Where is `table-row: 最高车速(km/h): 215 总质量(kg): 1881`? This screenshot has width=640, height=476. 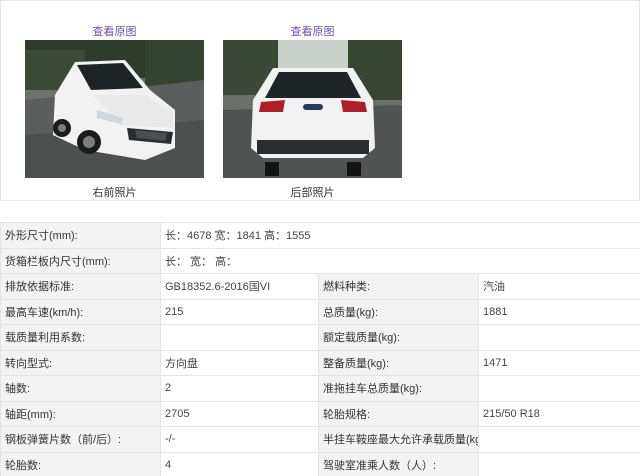
table-row: 最高车速(km/h): 215 总质量(kg): 1881 is located at coordinates (320, 311).